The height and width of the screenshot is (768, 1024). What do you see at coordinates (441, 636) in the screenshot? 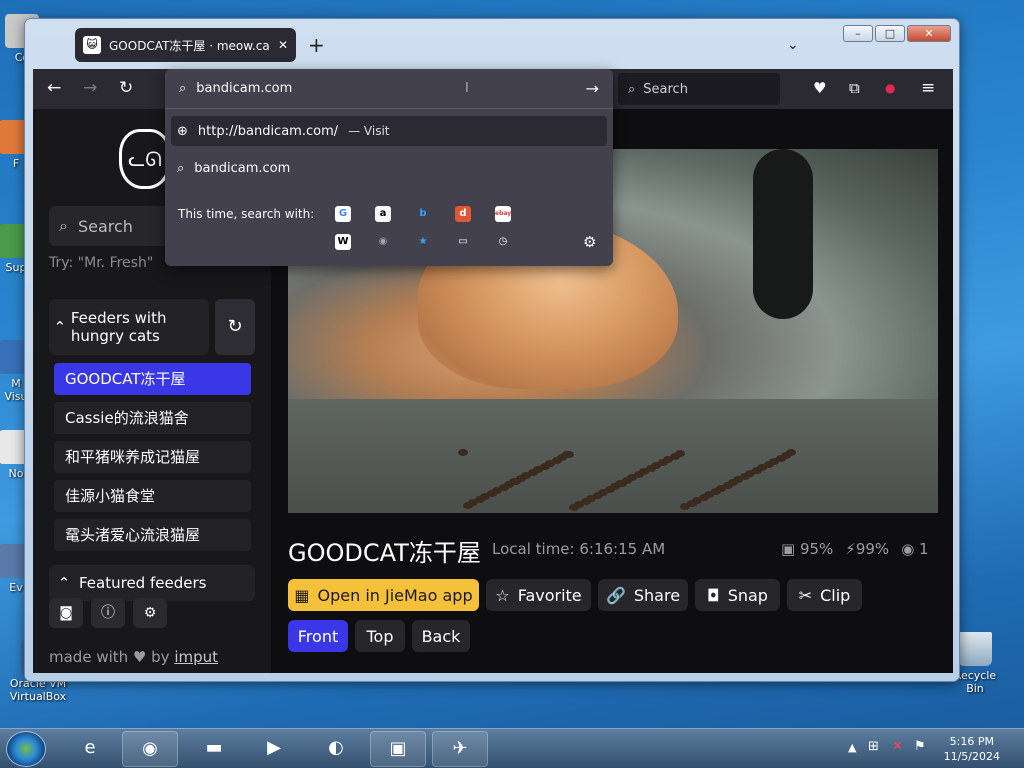
I see `view-back-button: Back` at bounding box center [441, 636].